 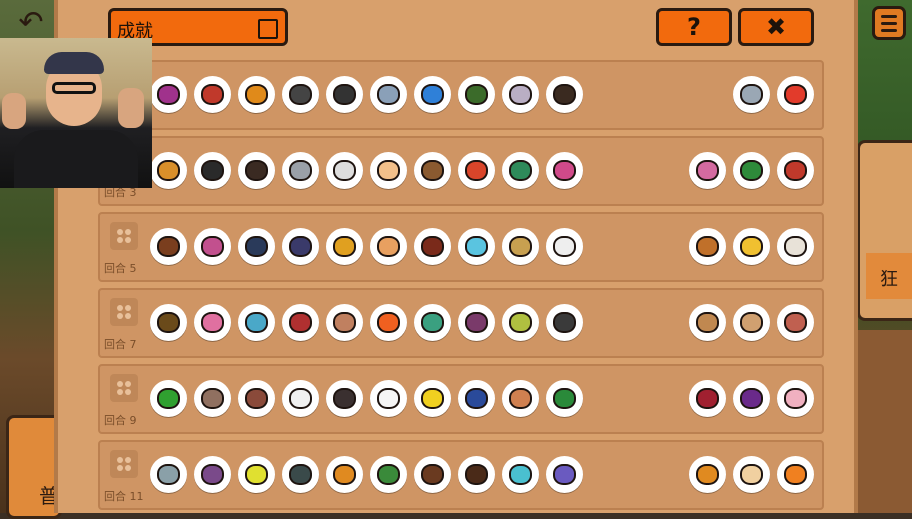 I want to click on menu-button, so click(x=889, y=23).